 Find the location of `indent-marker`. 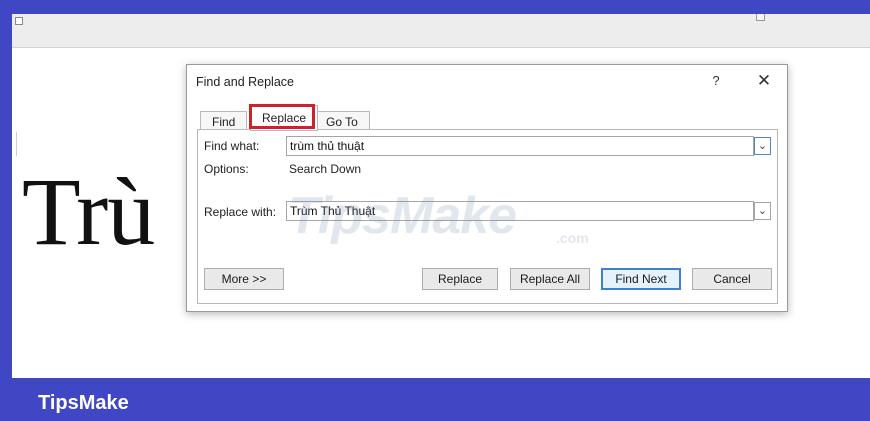

indent-marker is located at coordinates (19, 21).